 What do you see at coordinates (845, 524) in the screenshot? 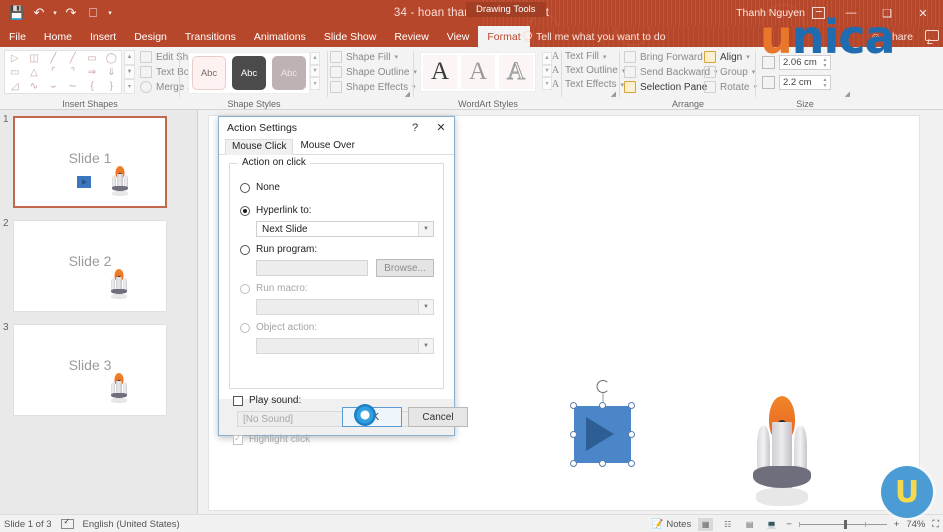
I see `zoom-slider-thumb` at bounding box center [845, 524].